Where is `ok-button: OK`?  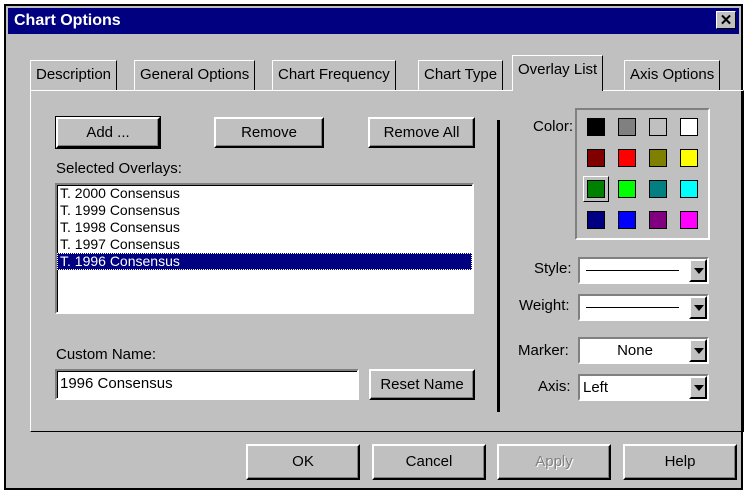
ok-button: OK is located at coordinates (303, 462).